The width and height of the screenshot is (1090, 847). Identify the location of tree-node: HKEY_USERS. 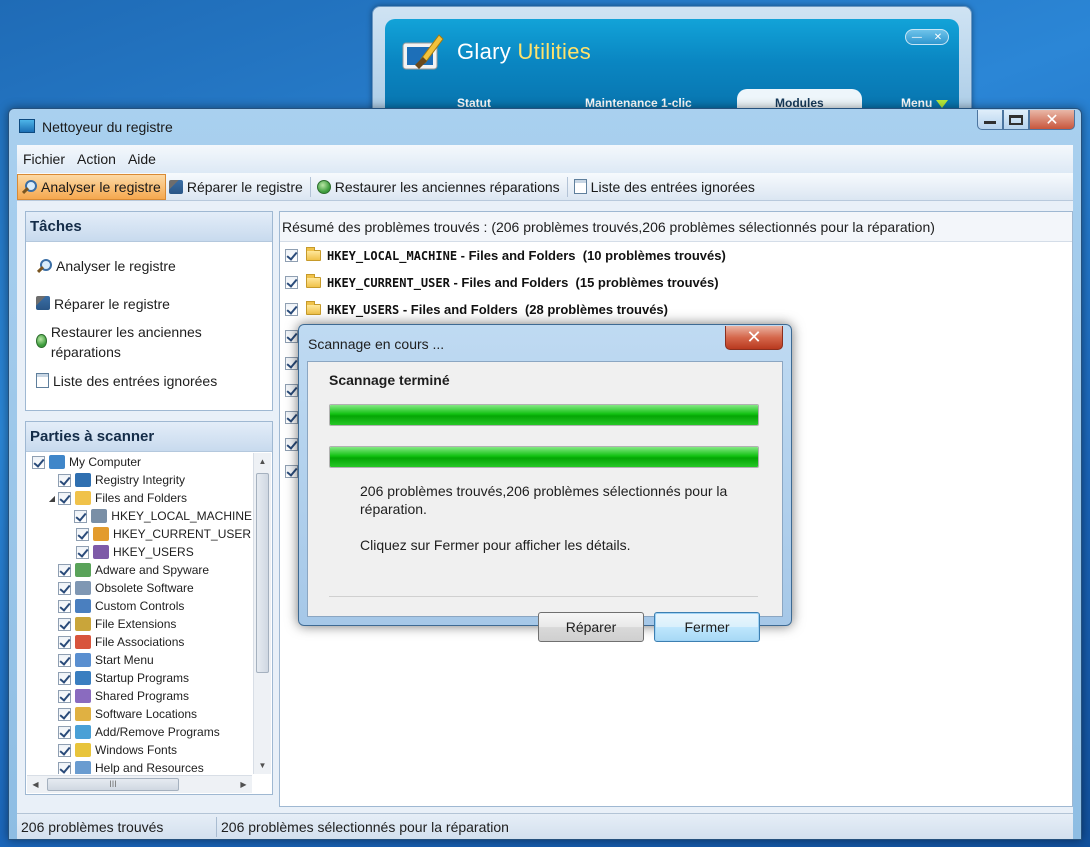
(139, 552).